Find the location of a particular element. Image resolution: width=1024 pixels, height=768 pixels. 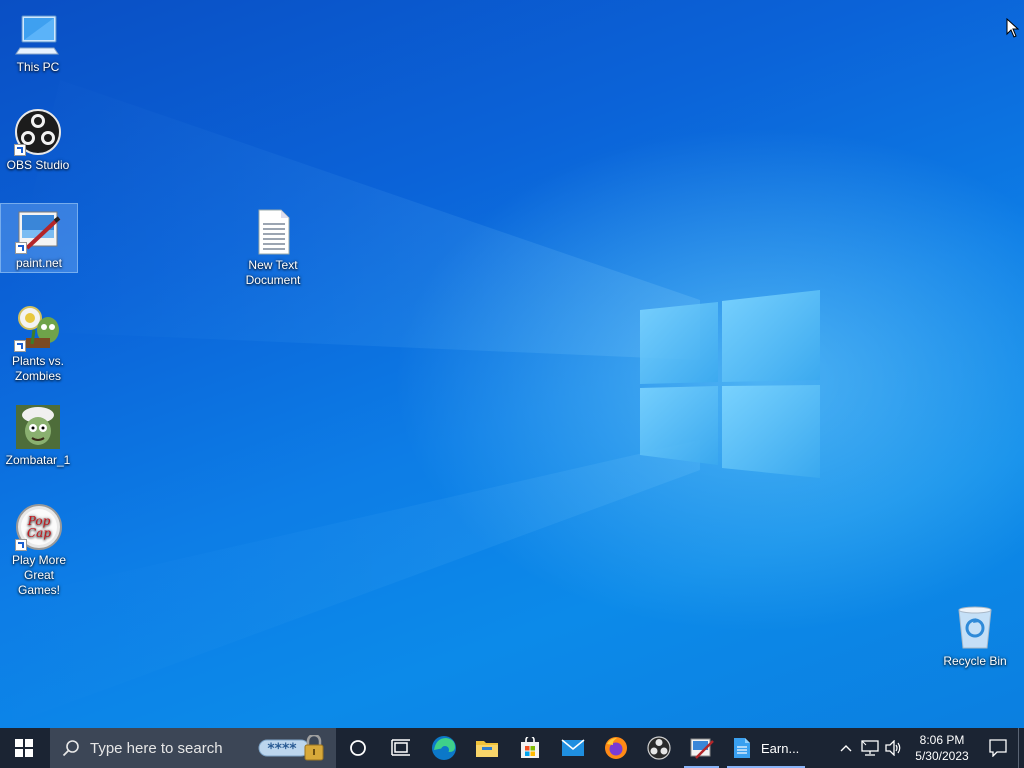

speaker-icon is located at coordinates (893, 748).